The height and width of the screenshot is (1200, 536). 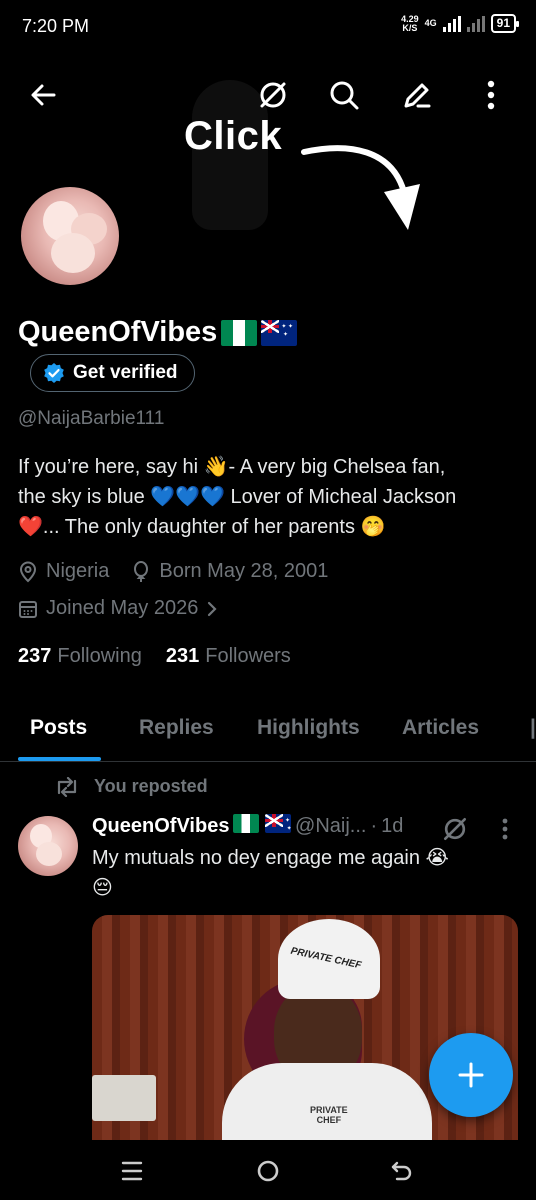 What do you see at coordinates (392, 826) in the screenshot?
I see `post-time: 1d` at bounding box center [392, 826].